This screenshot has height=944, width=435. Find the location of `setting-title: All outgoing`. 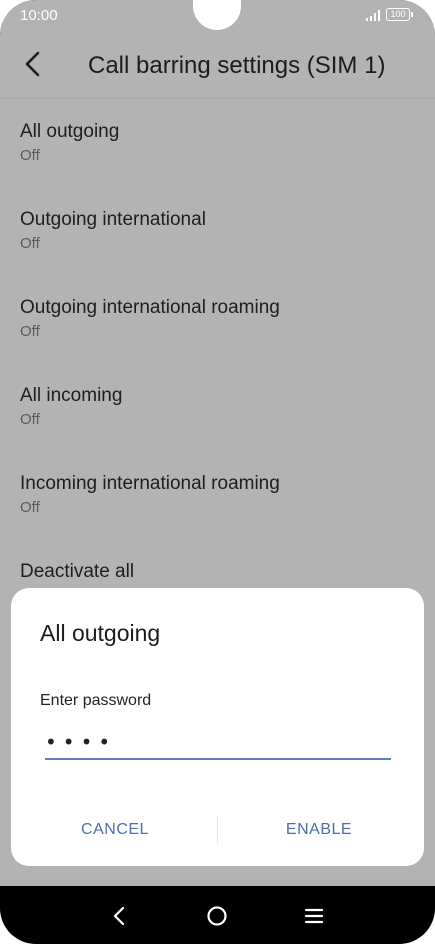

setting-title: All outgoing is located at coordinates (70, 131).